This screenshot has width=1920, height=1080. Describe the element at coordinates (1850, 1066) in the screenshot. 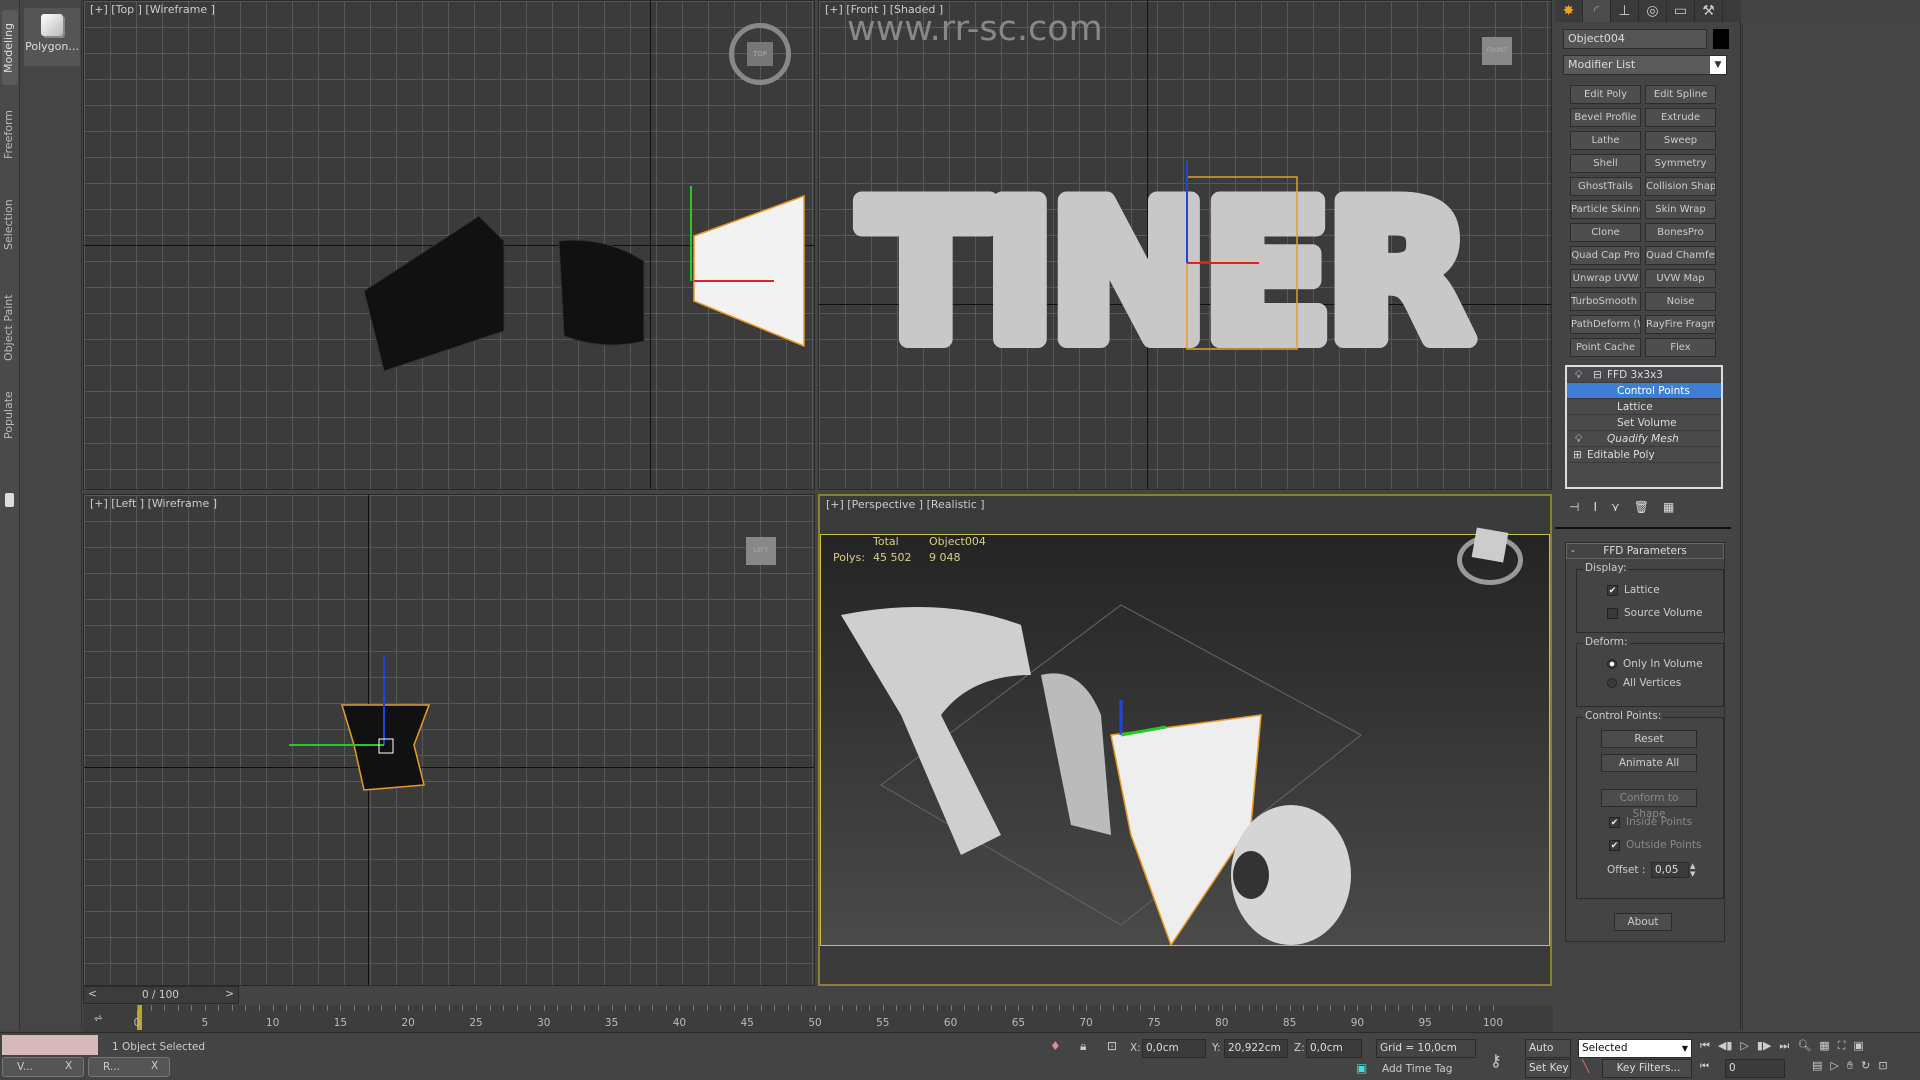

I see `pan-icon: ✋︎` at that location.